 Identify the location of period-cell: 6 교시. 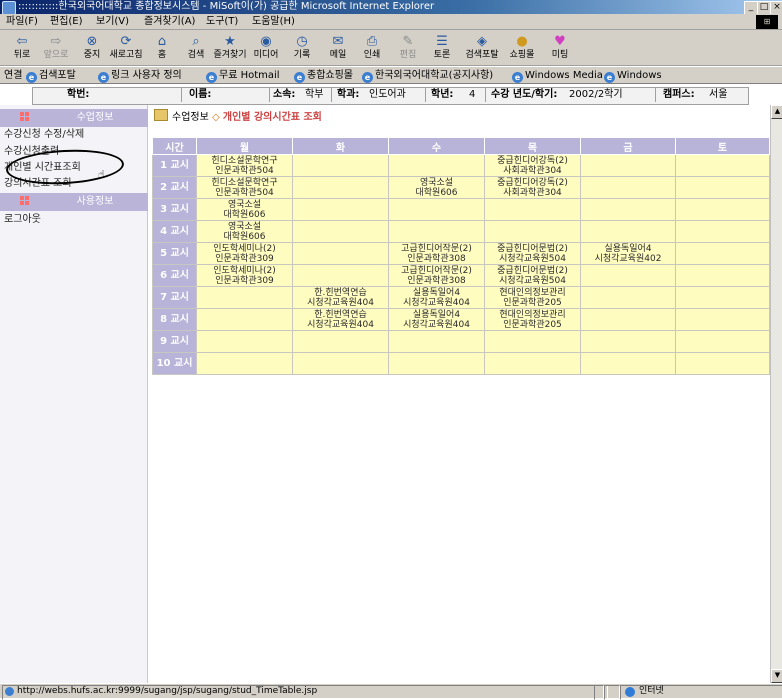
(174, 275).